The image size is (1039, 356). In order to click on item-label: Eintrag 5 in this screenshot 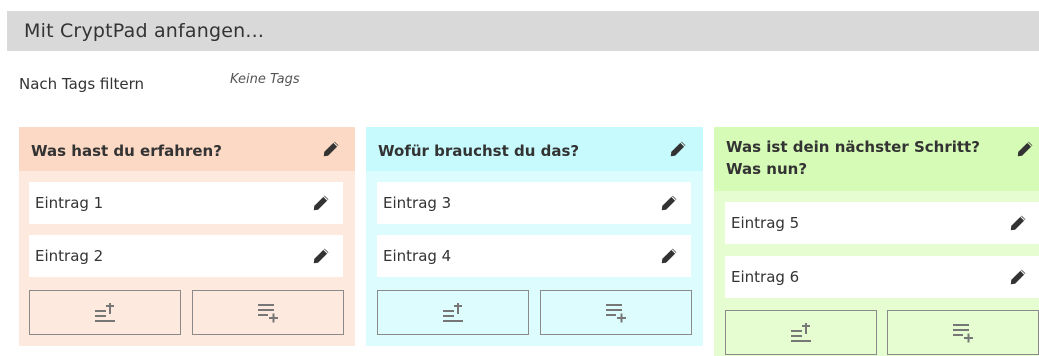, I will do `click(765, 223)`.